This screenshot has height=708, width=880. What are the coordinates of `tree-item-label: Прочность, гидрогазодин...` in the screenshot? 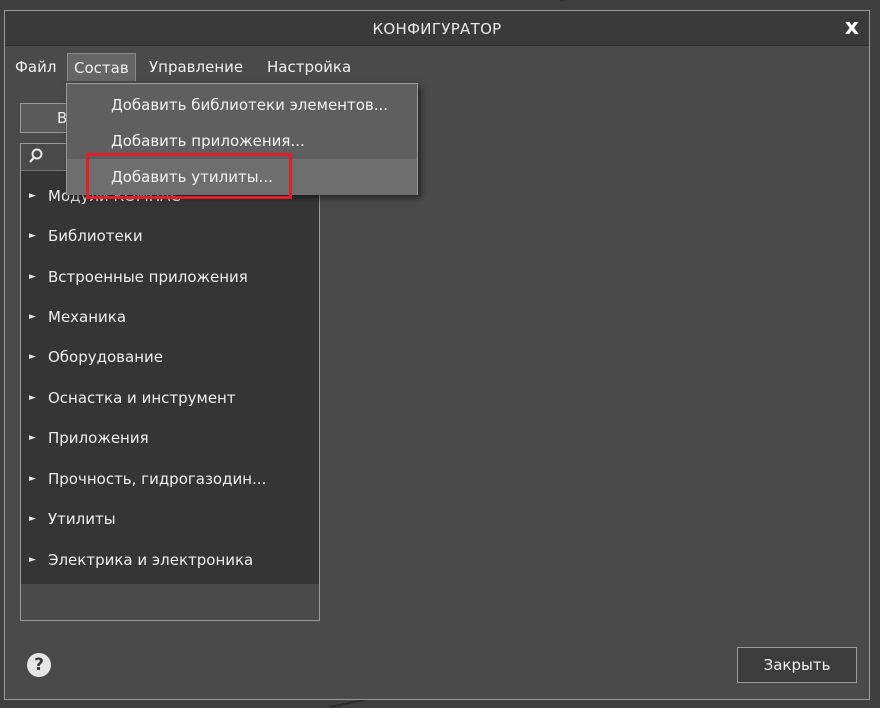 It's located at (157, 479).